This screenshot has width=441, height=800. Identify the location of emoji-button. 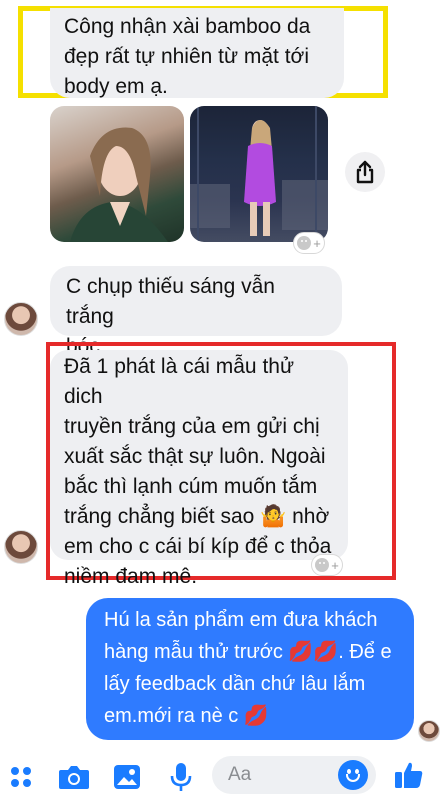
(353, 775).